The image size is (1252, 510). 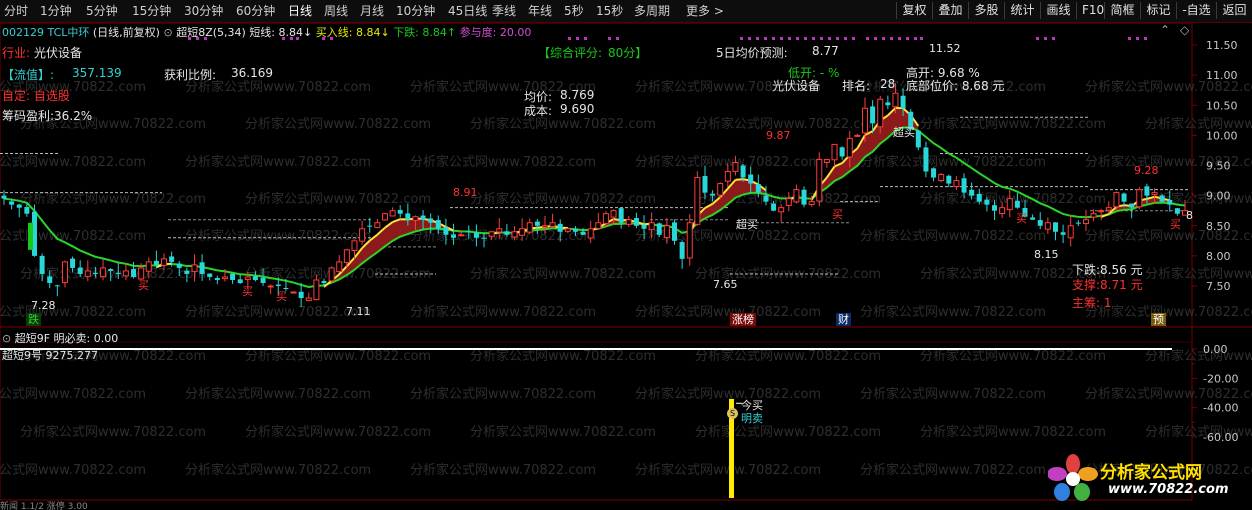 I want to click on price-mark-tail: 8, so click(x=1189, y=215).